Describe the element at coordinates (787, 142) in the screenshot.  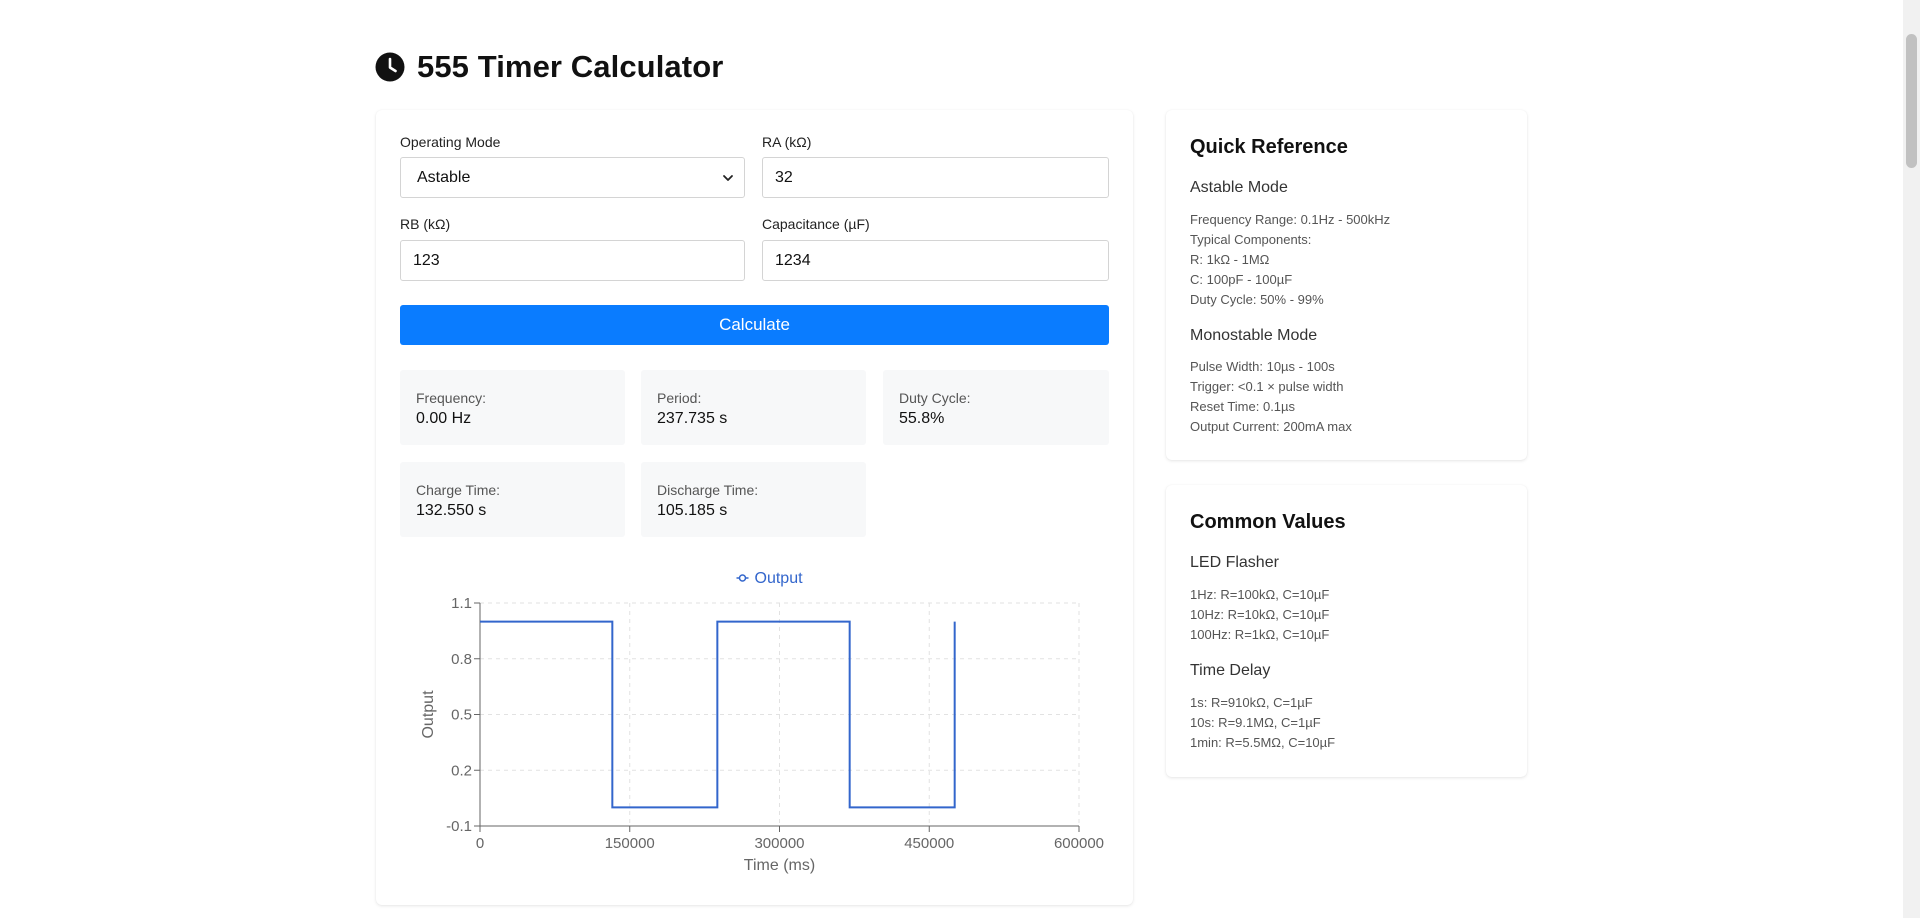
I see `ra-label: RA (kΩ)` at that location.